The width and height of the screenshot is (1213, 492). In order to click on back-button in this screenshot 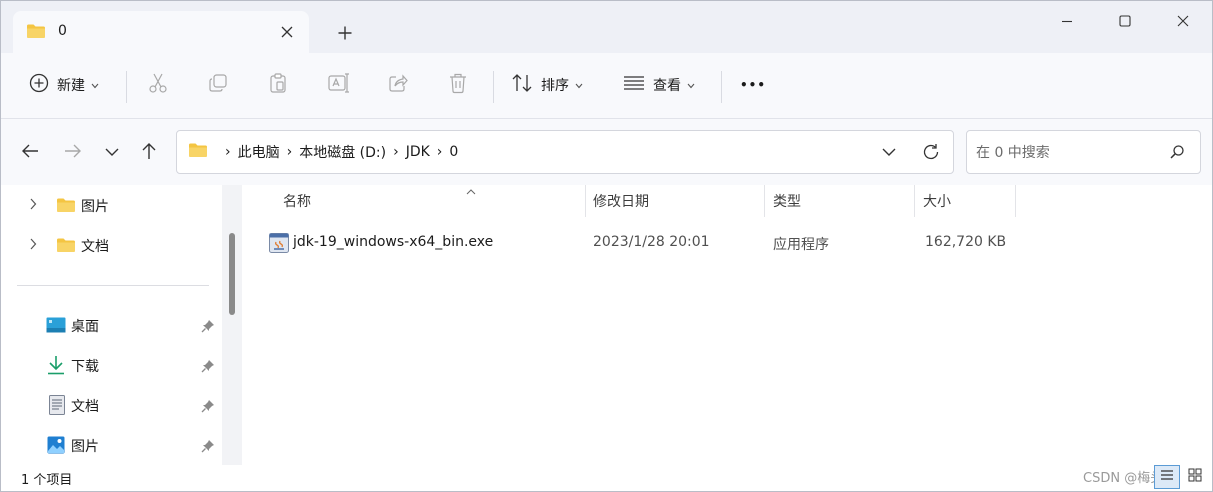, I will do `click(30, 153)`.